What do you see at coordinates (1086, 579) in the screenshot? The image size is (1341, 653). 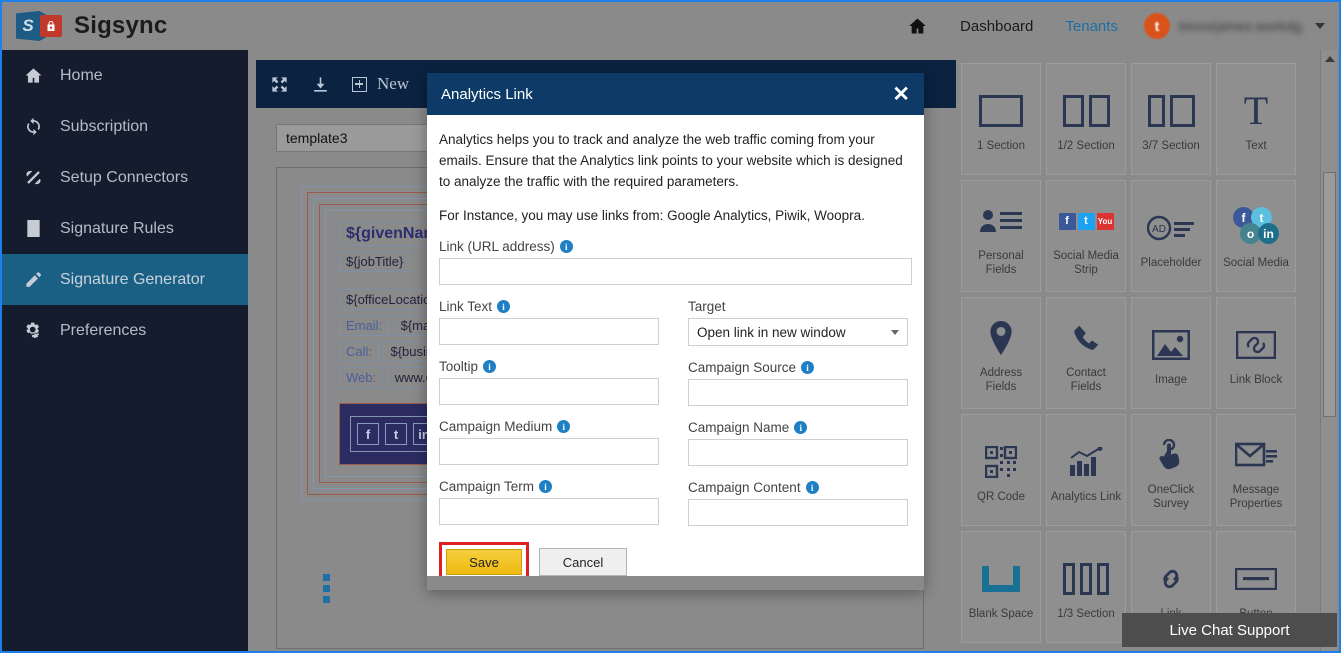 I see `third-section-icon` at bounding box center [1086, 579].